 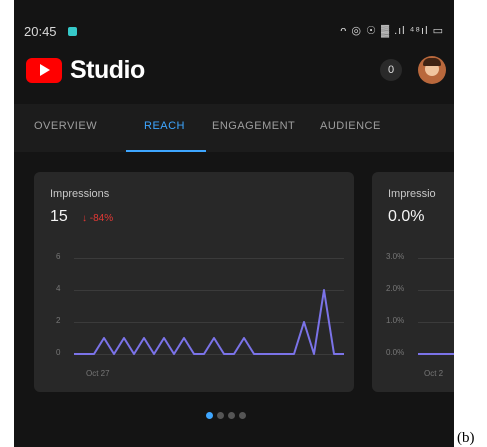 What do you see at coordinates (40, 31) in the screenshot?
I see `status-time: 20:45` at bounding box center [40, 31].